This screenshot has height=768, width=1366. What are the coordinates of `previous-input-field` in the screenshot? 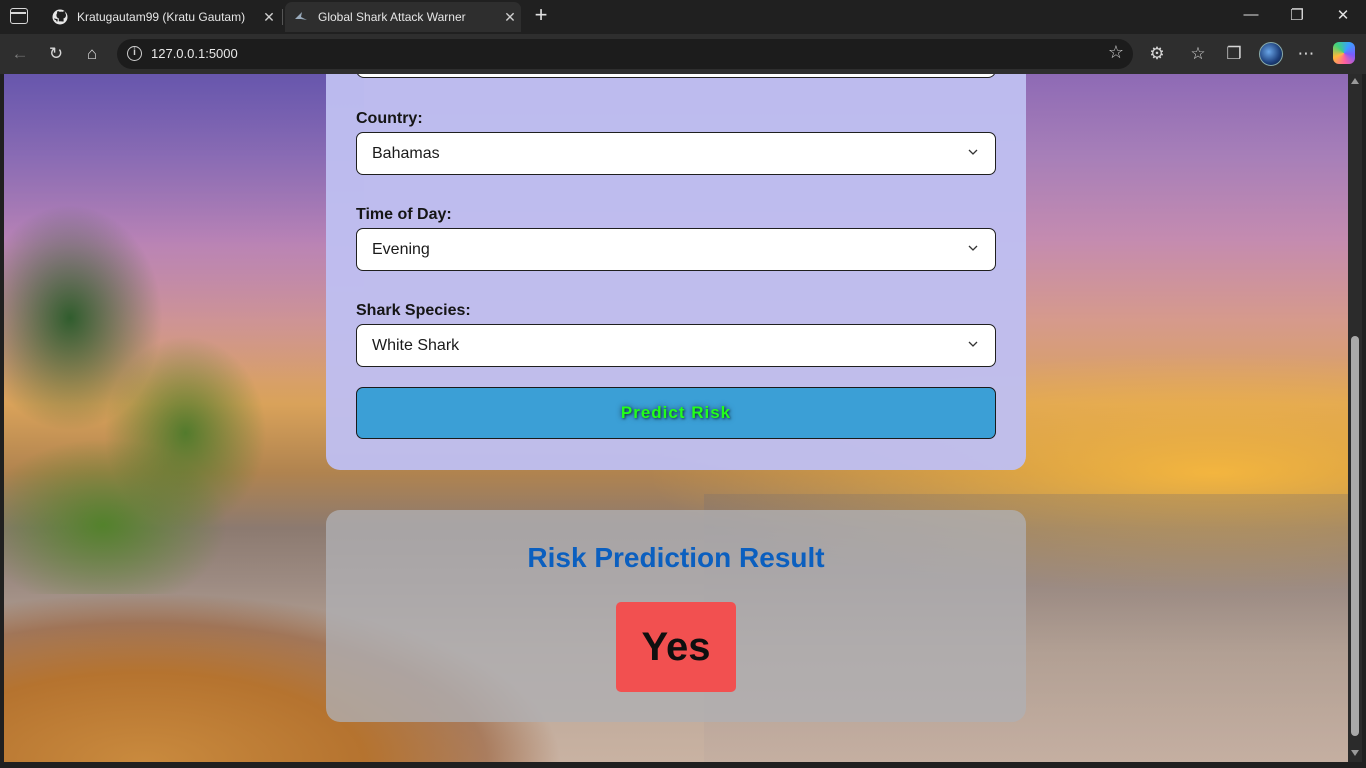 It's located at (676, 76).